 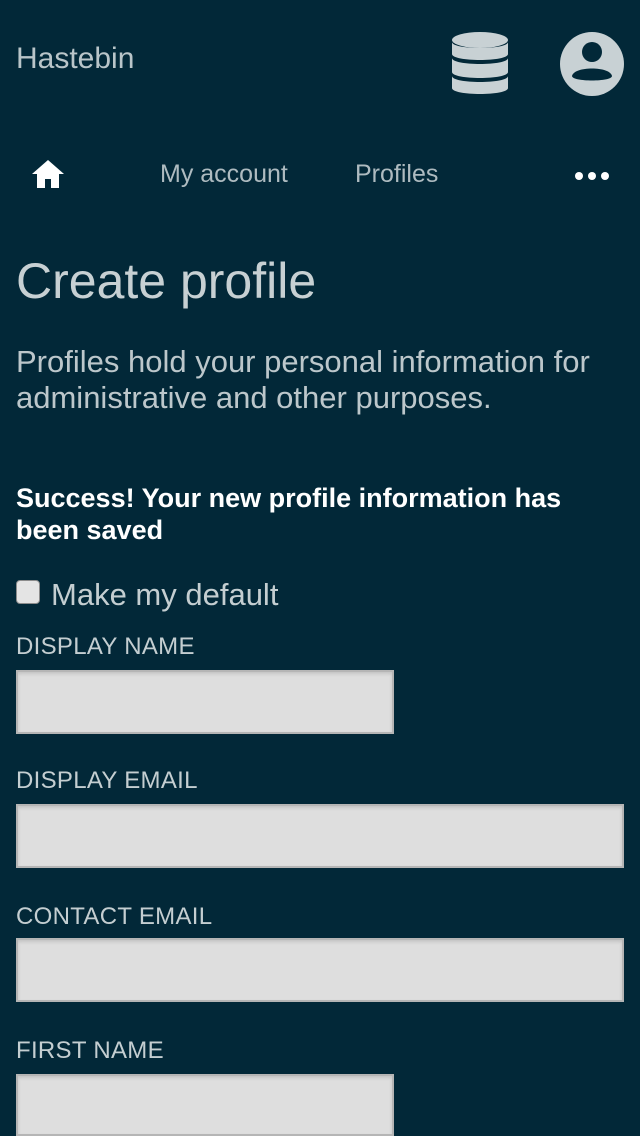 I want to click on nav-link-my-account: My account, so click(x=224, y=174).